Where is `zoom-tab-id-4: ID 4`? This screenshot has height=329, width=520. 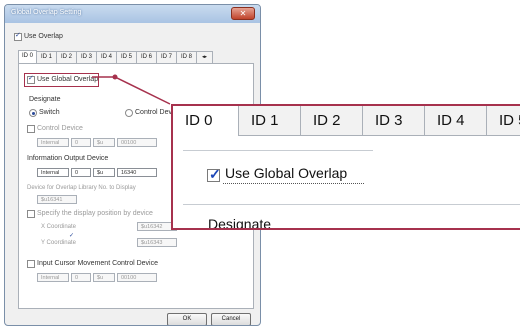 zoom-tab-id-4: ID 4 is located at coordinates (456, 120).